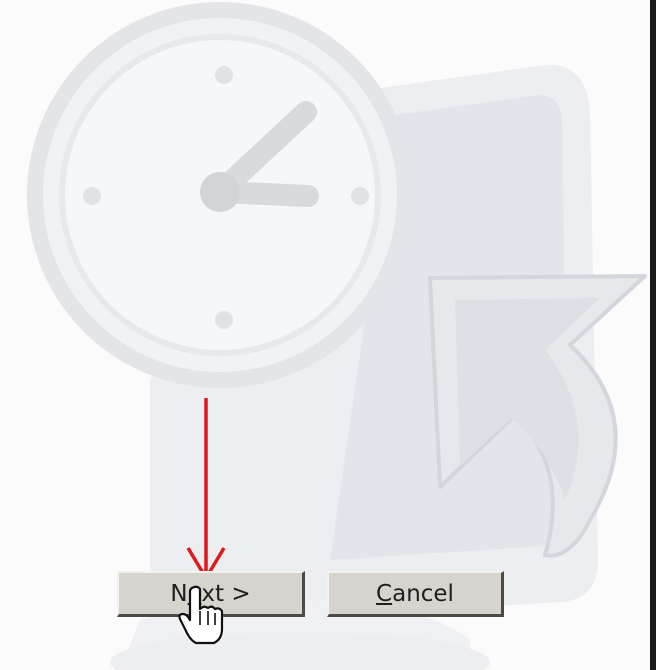 This screenshot has height=670, width=656. I want to click on cancel-button-label: Cancel, so click(415, 593).